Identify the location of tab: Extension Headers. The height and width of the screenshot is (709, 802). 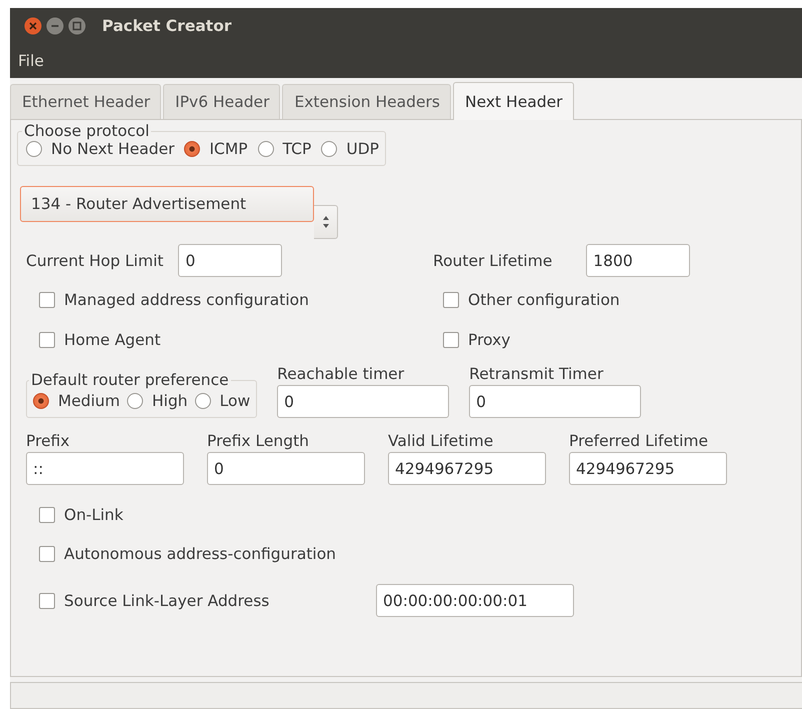
(367, 101).